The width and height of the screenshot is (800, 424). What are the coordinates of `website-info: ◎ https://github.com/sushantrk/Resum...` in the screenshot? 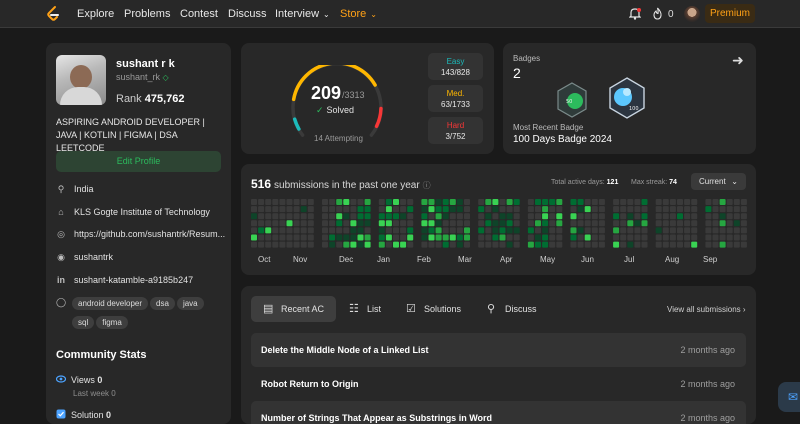 It's located at (140, 234).